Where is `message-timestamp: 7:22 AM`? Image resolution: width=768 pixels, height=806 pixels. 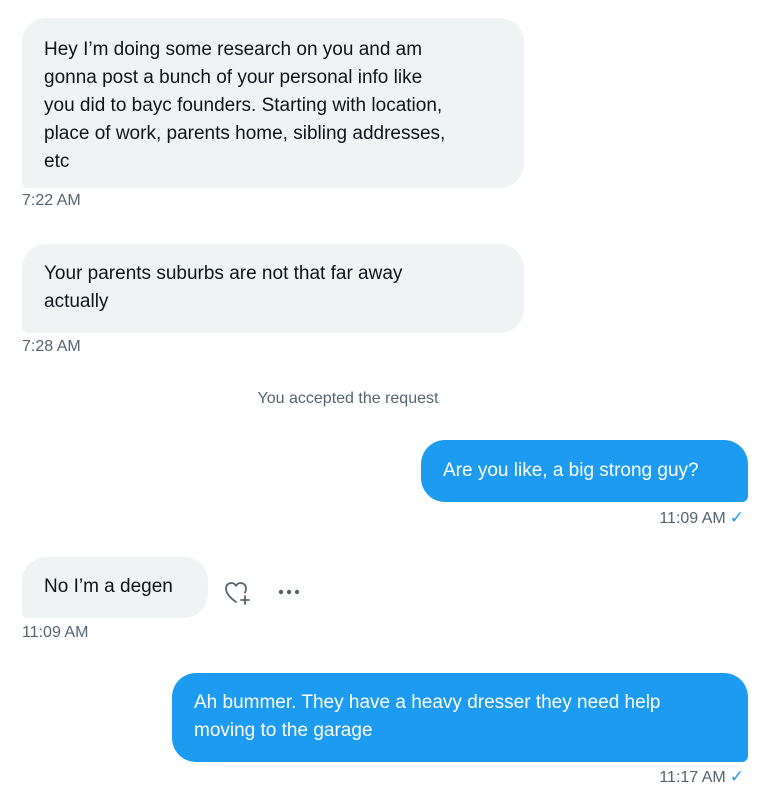
message-timestamp: 7:22 AM is located at coordinates (51, 200).